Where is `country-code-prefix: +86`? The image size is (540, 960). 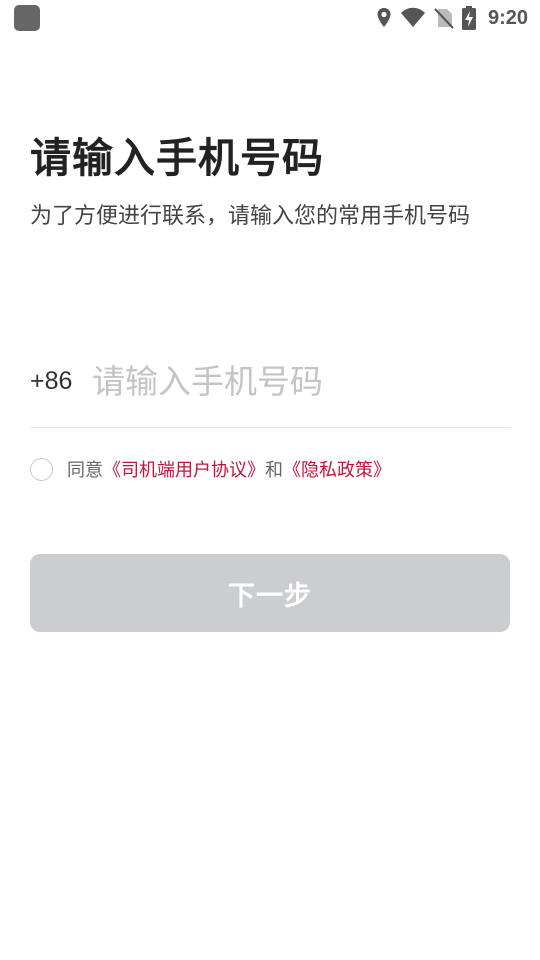 country-code-prefix: +86 is located at coordinates (61, 381).